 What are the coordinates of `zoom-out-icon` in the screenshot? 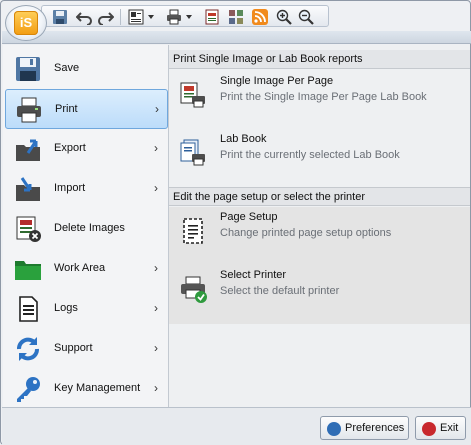 It's located at (306, 17).